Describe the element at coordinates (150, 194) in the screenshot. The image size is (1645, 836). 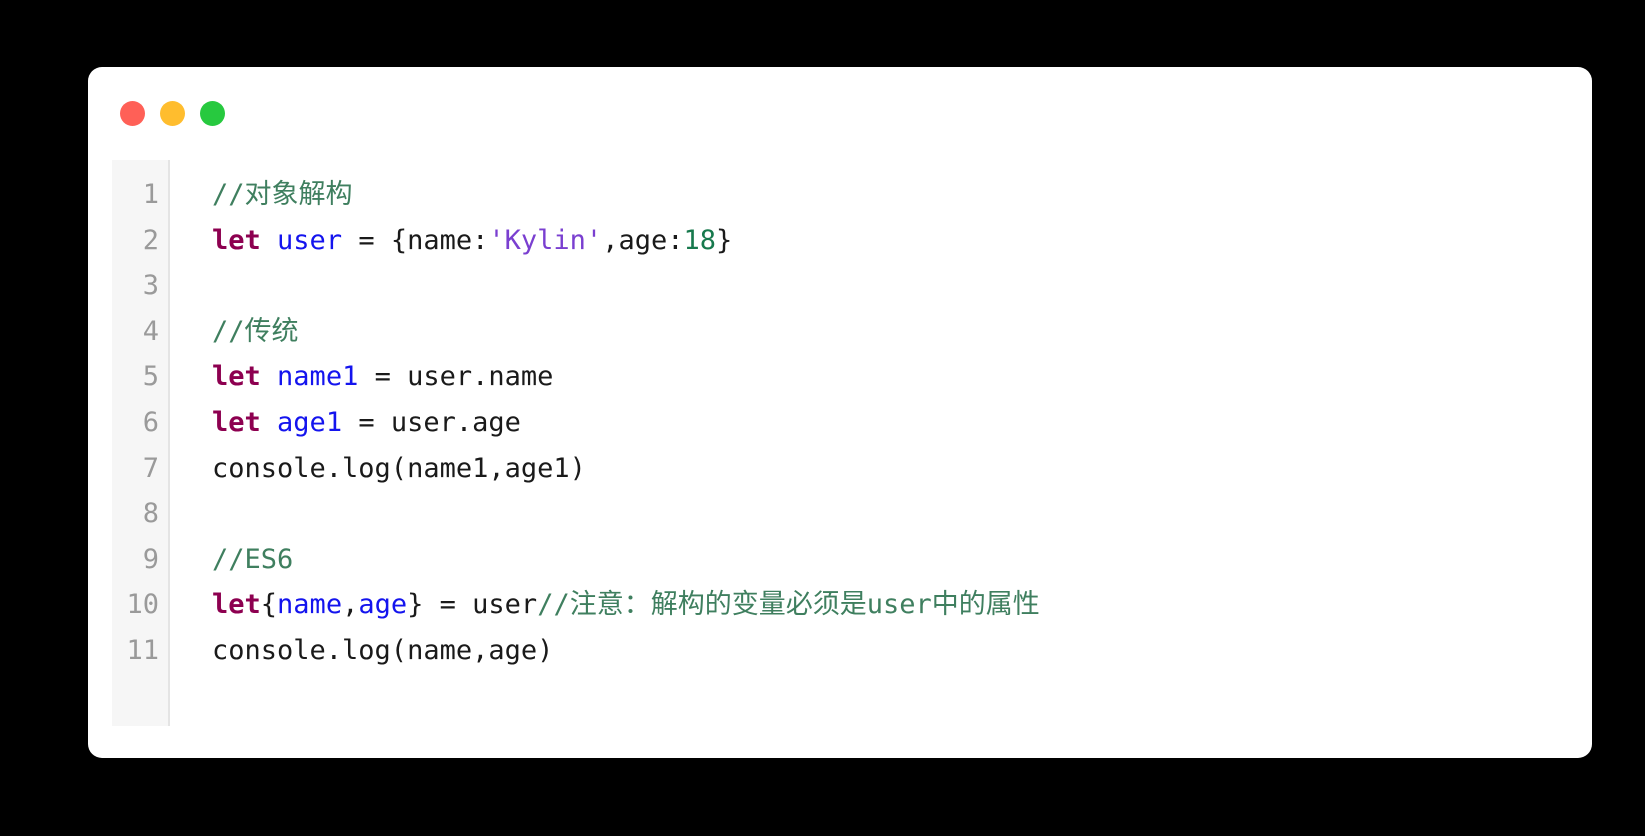
I see `line-number: 1` at that location.